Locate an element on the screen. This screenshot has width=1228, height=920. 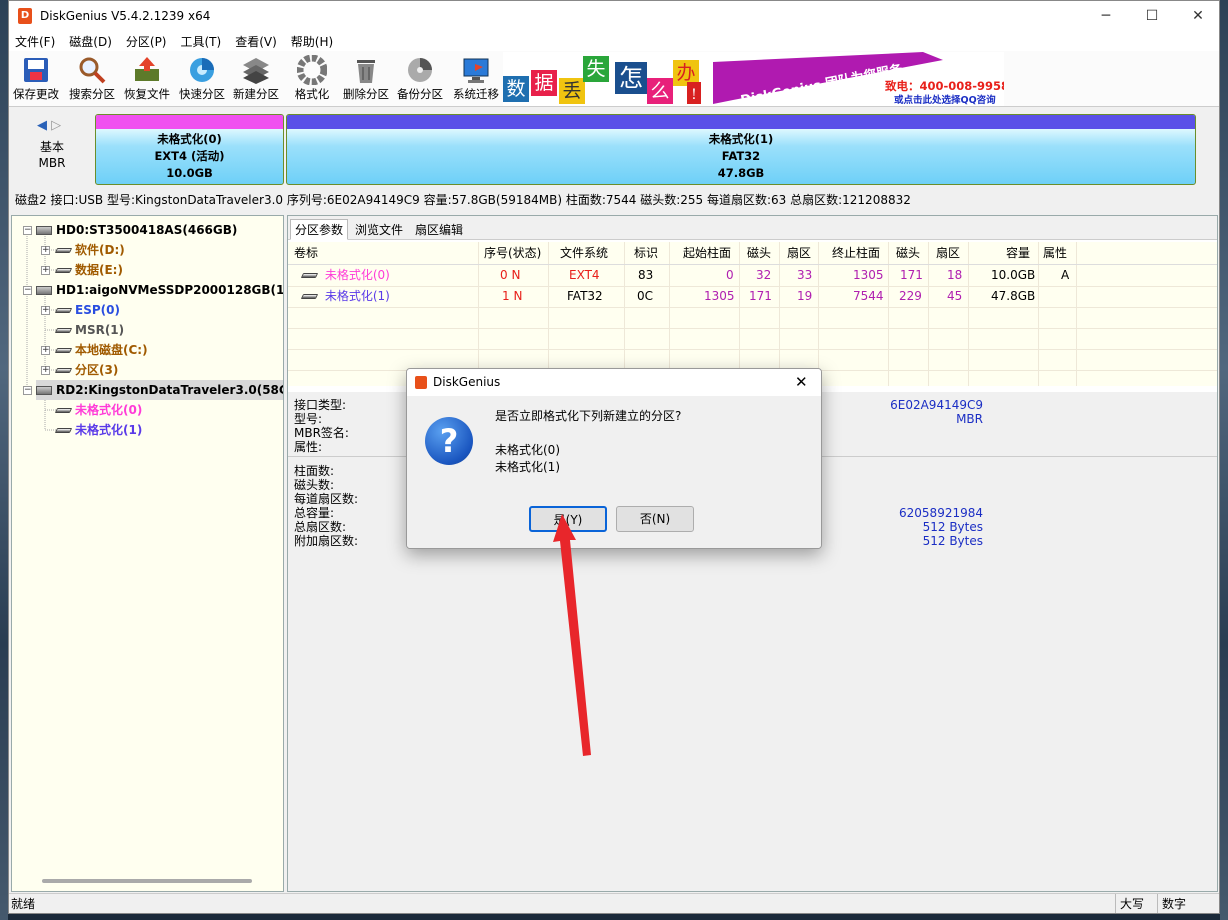
hard-disk-icon is located at coordinates (44, 230).